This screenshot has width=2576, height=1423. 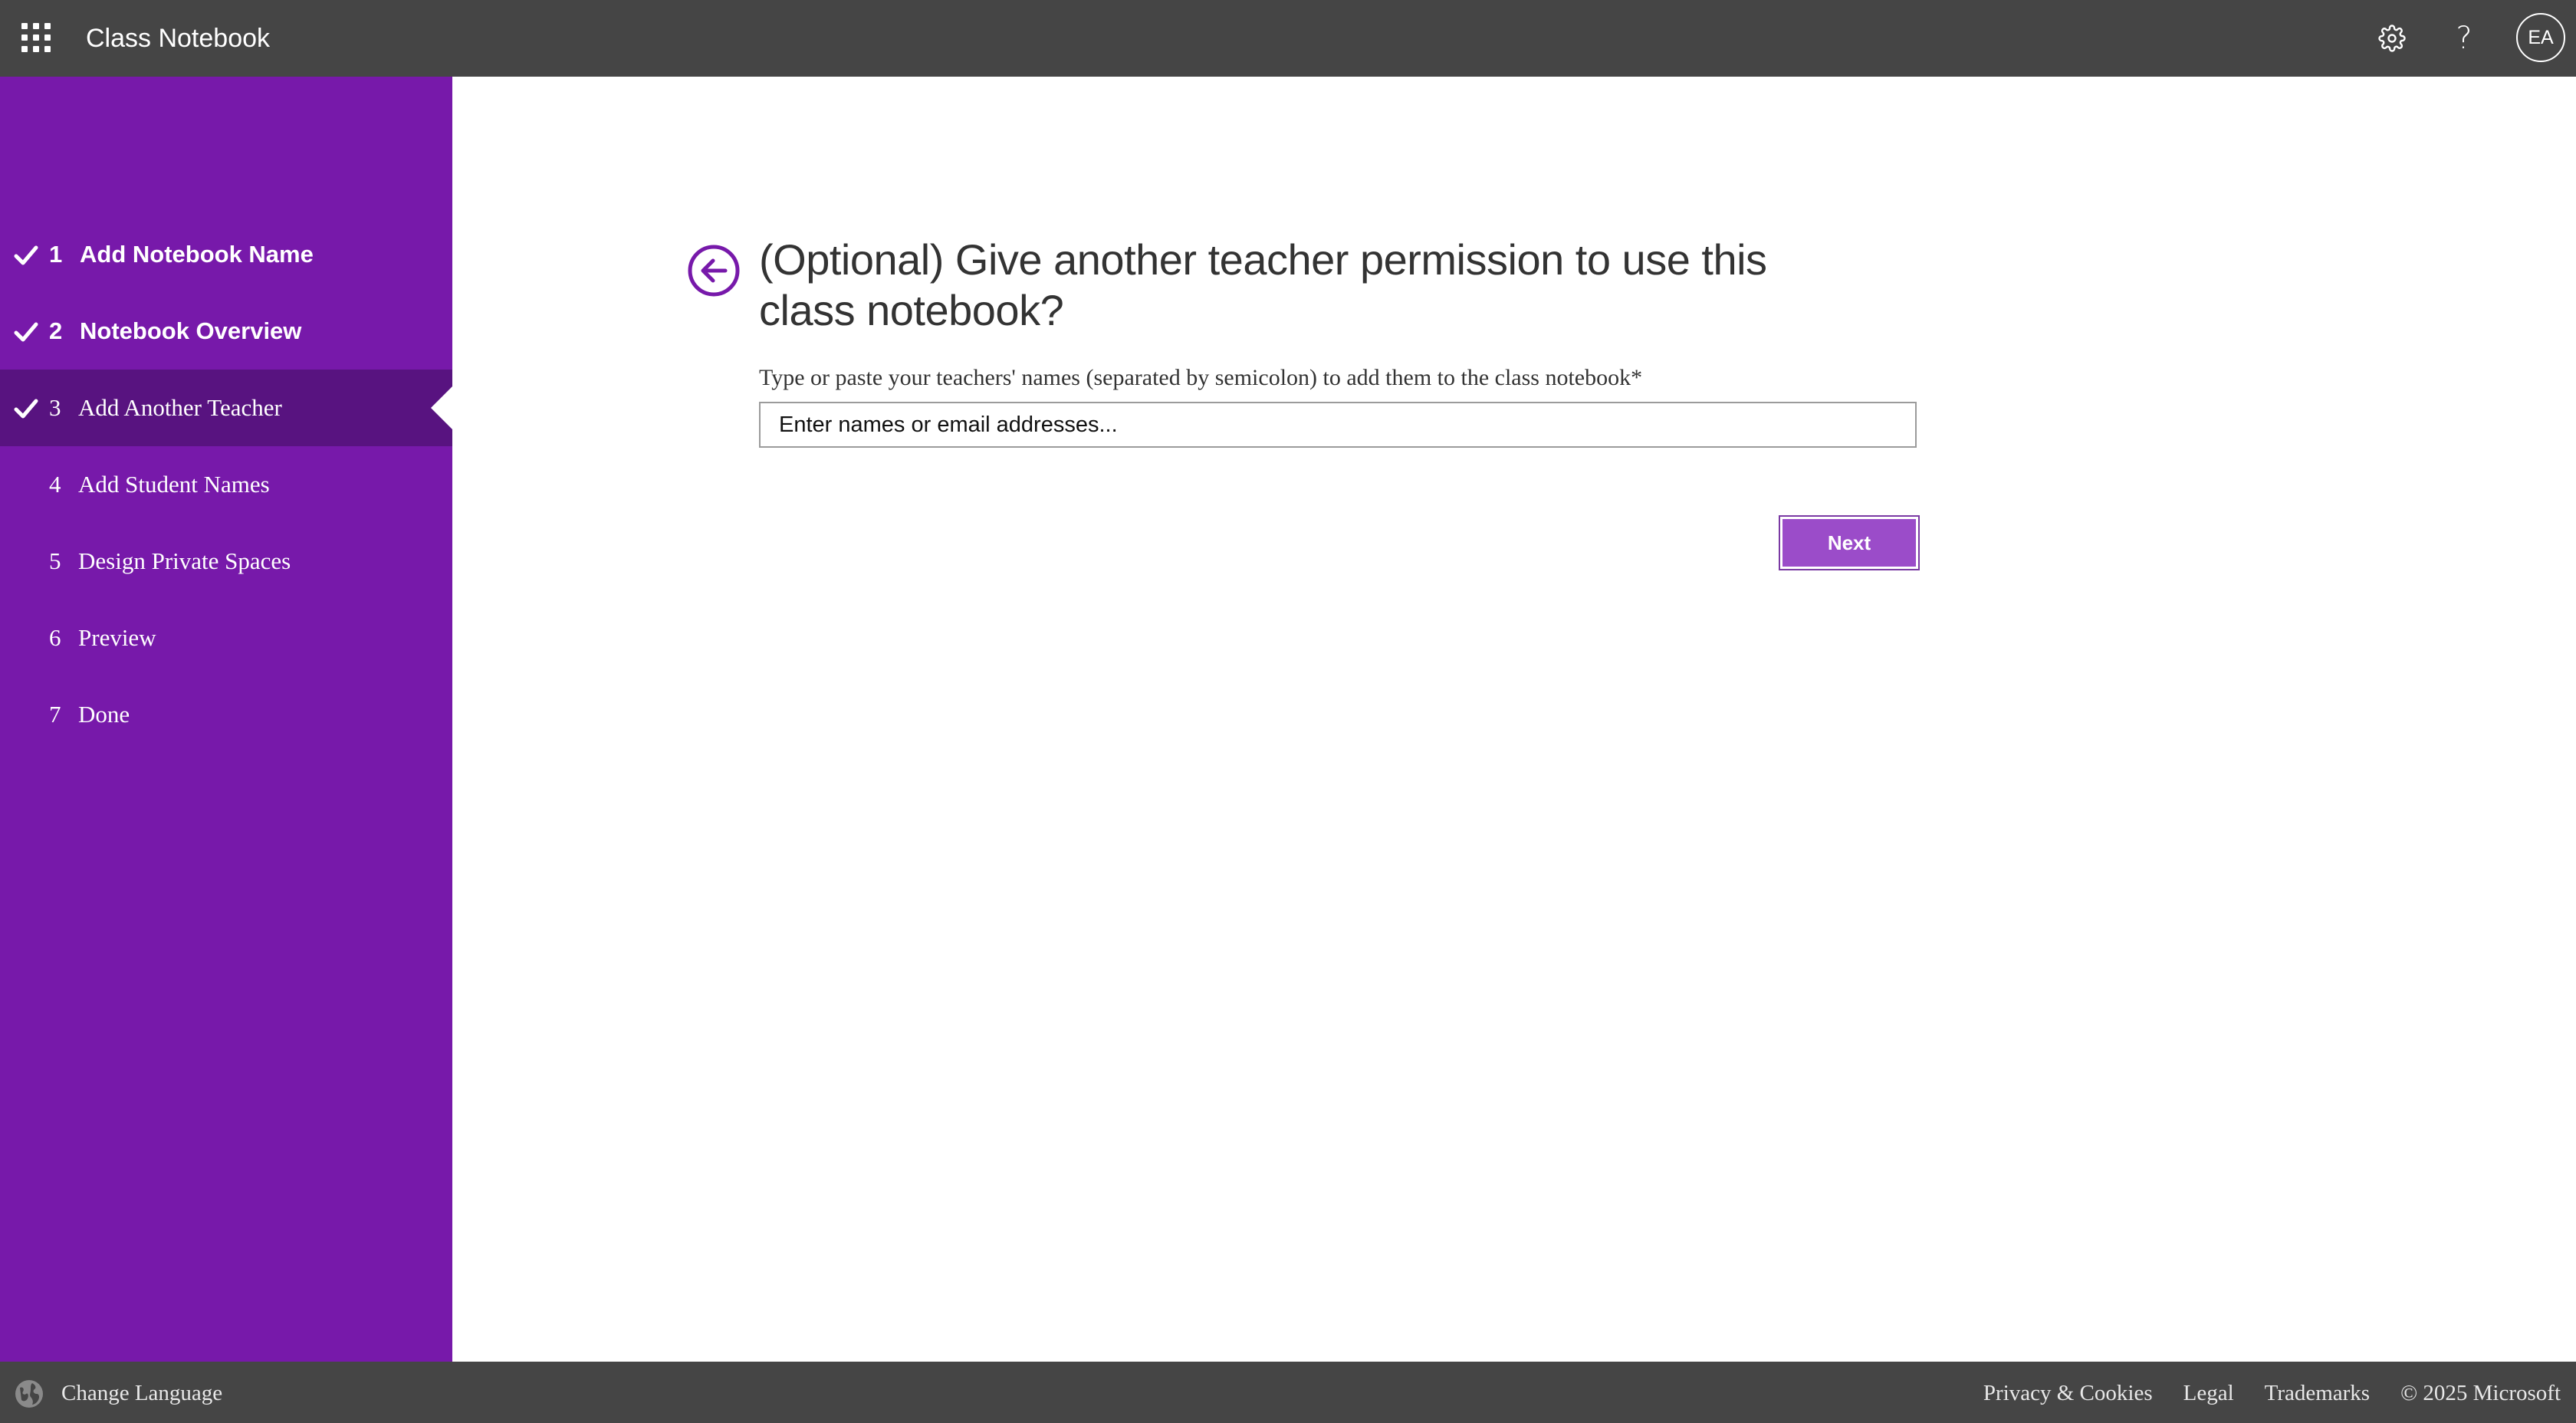 I want to click on app-launcher-waffle-icon, so click(x=36, y=37).